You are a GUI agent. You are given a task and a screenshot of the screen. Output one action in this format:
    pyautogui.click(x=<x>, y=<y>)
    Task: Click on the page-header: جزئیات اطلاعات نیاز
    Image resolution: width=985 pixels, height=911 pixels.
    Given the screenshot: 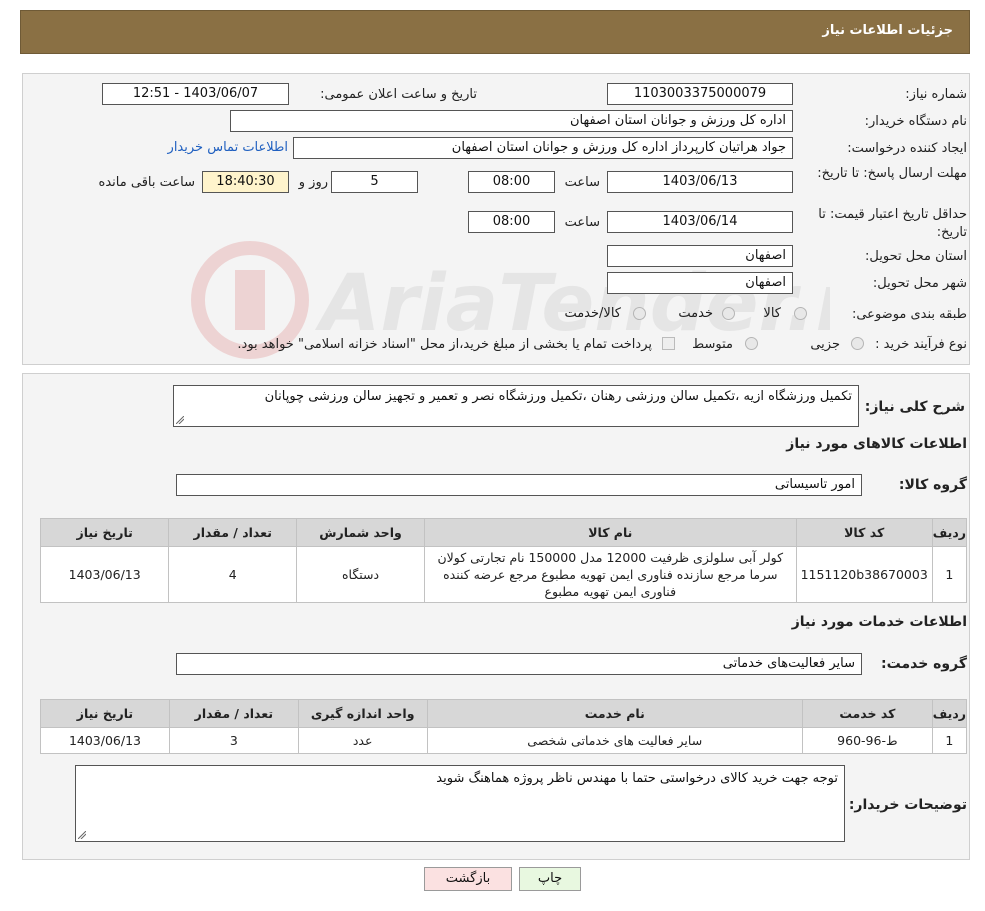 What is the action you would take?
    pyautogui.click(x=495, y=32)
    